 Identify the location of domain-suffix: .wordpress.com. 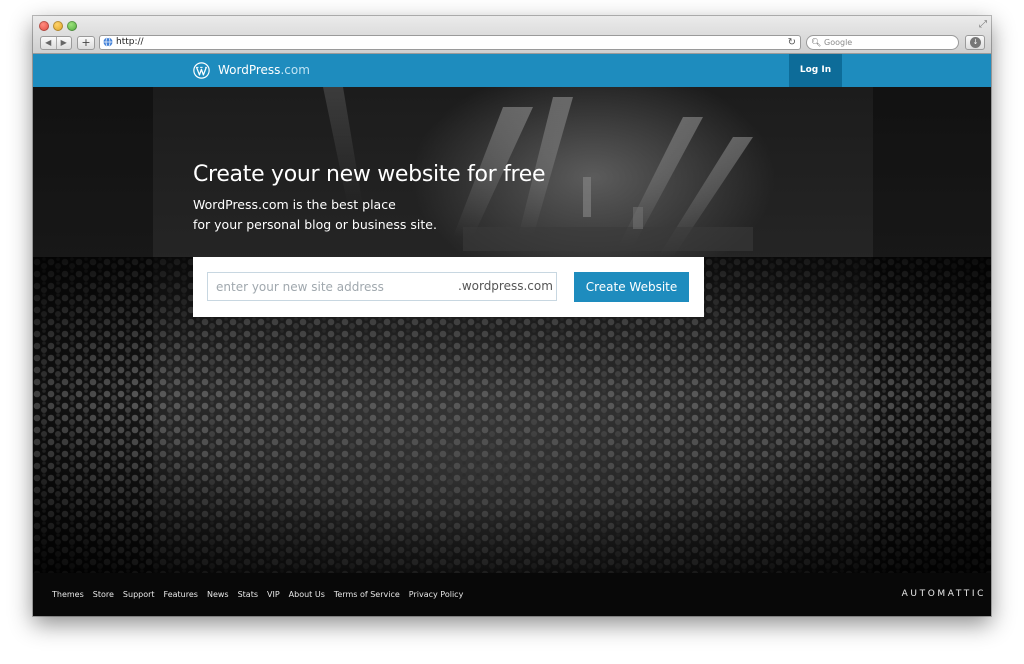
(505, 286).